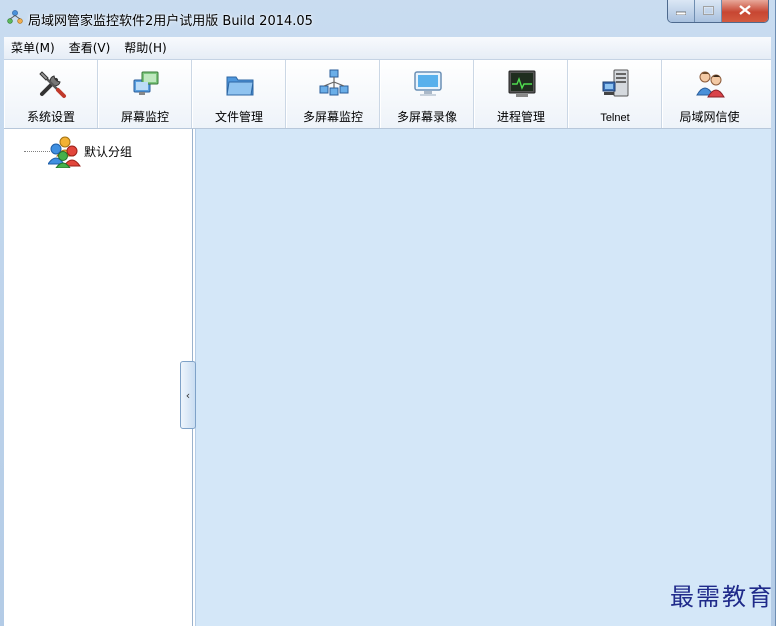  What do you see at coordinates (332, 117) in the screenshot?
I see `toolbar-label: 多屏幕监控` at bounding box center [332, 117].